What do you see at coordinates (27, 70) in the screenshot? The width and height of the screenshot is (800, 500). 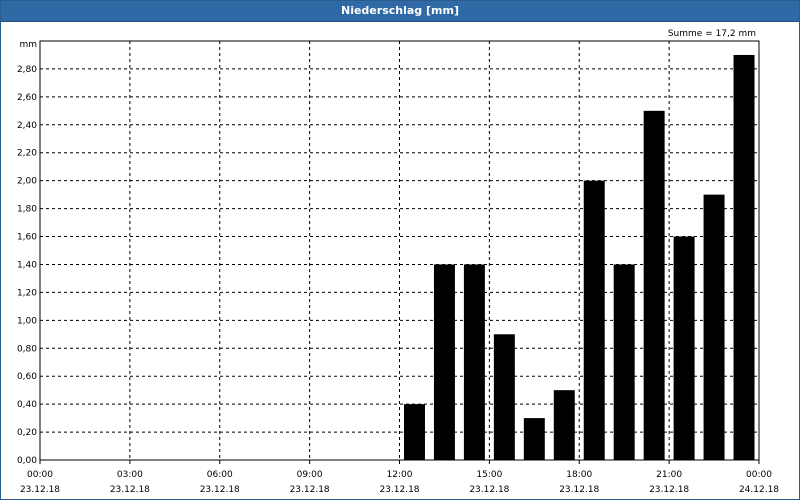 I see `y-tick-label: 2,80` at bounding box center [27, 70].